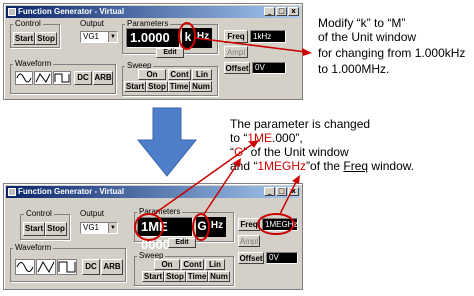 This screenshot has width=474, height=296. Describe the element at coordinates (288, 197) in the screenshot. I see `pointer-arrow-1megHz` at that location.